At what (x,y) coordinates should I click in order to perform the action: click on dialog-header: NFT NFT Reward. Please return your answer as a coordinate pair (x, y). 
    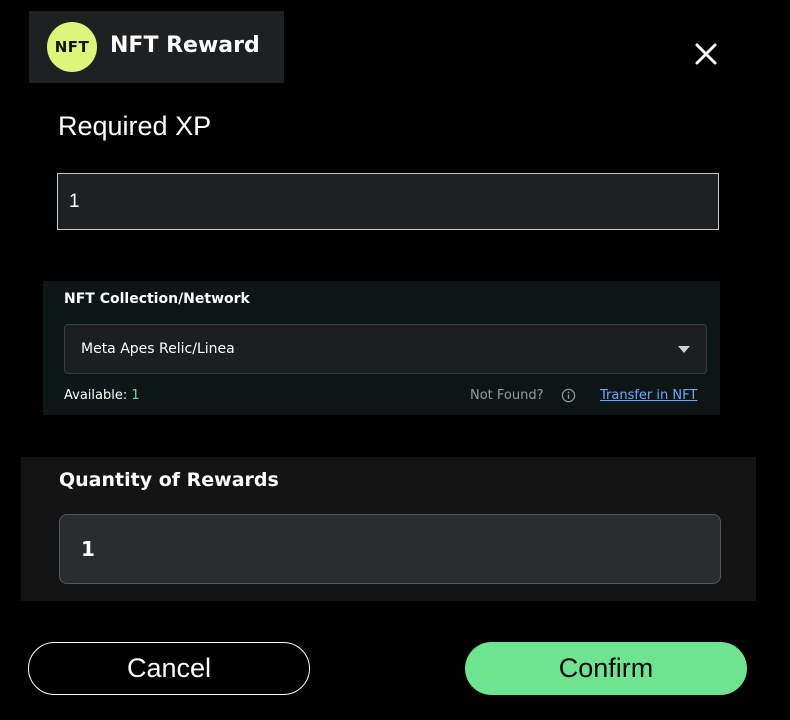
    Looking at the image, I should click on (156, 47).